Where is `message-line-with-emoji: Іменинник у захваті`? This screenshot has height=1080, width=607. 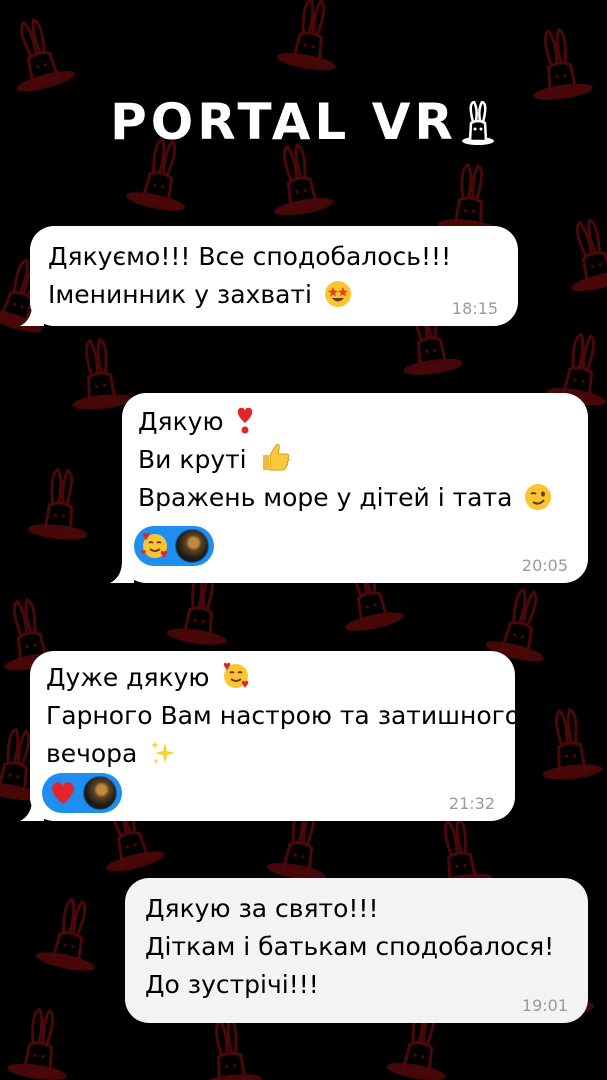 message-line-with-emoji: Іменинник у захваті is located at coordinates (274, 295).